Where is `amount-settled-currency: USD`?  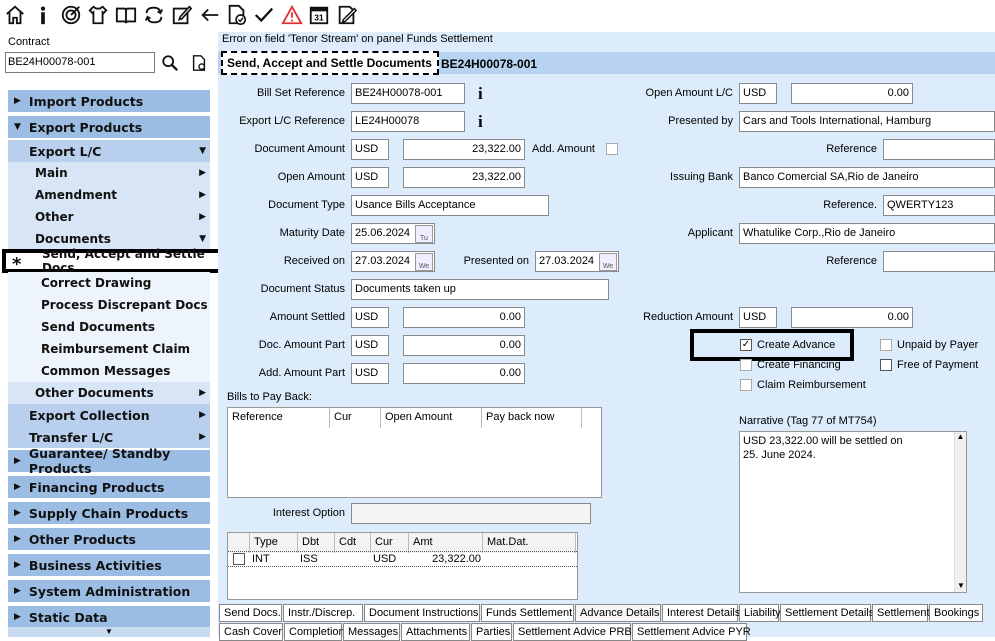
amount-settled-currency: USD is located at coordinates (370, 317).